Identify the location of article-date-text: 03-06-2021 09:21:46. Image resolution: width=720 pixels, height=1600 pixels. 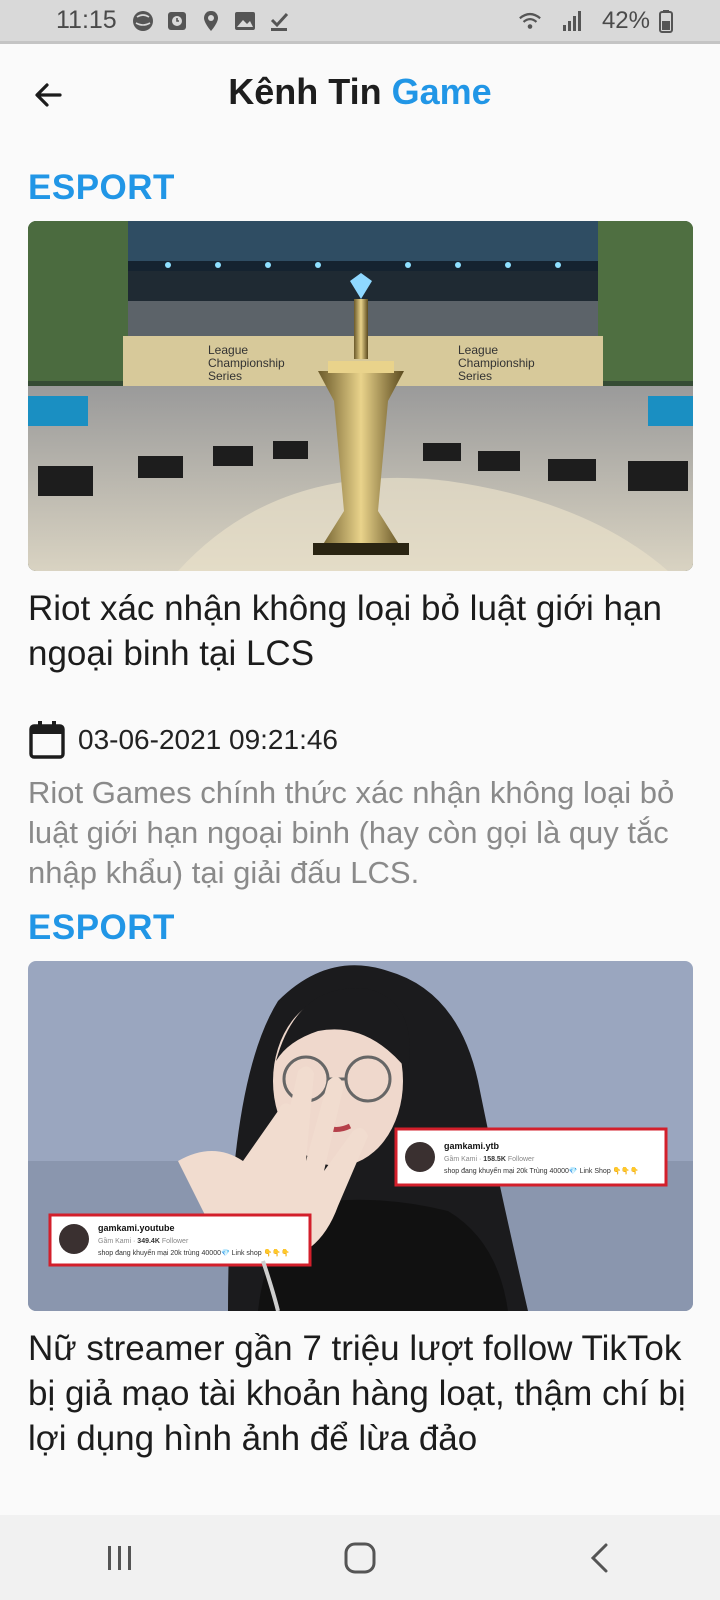
(208, 739).